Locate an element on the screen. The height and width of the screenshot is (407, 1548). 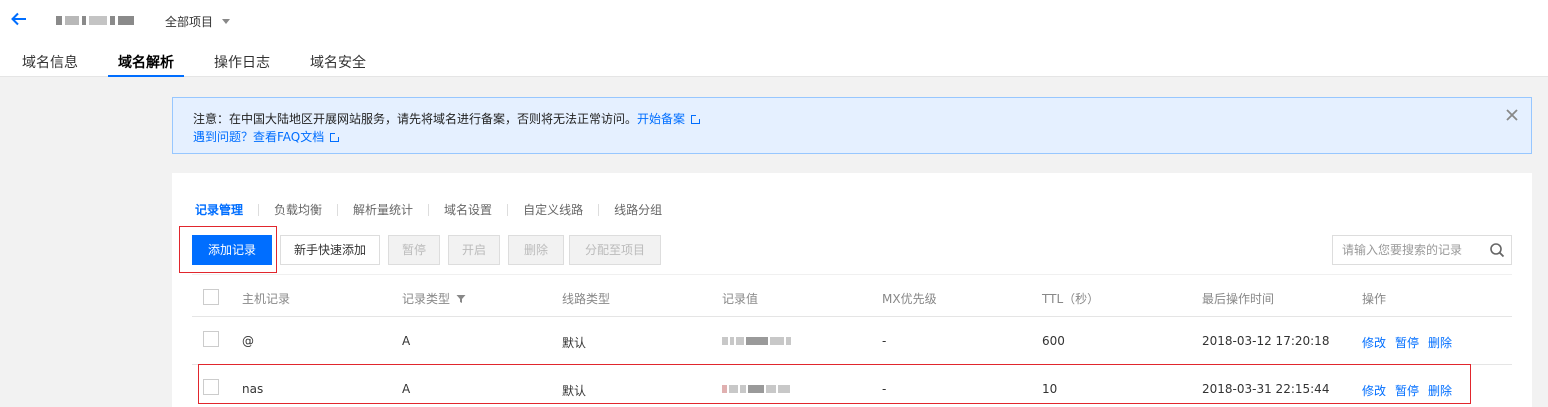
back-arrow-icon is located at coordinates (19, 19).